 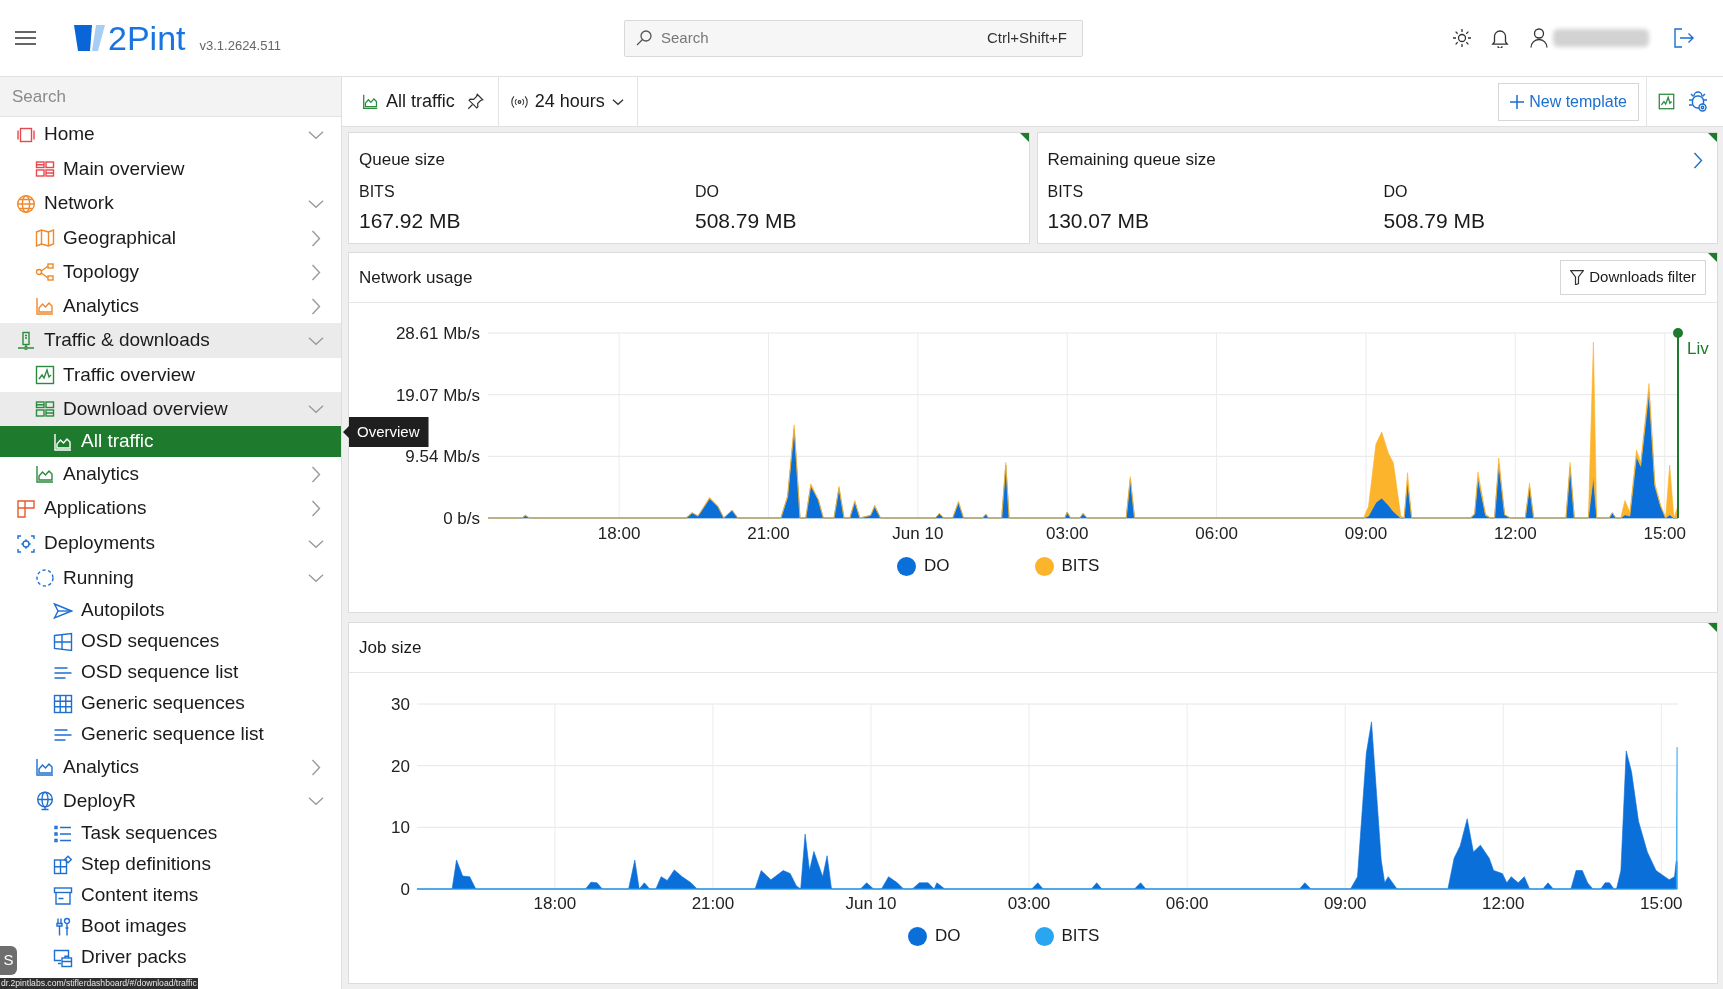 I want to click on sidebar-item: Traffic & downloads, so click(x=170, y=340).